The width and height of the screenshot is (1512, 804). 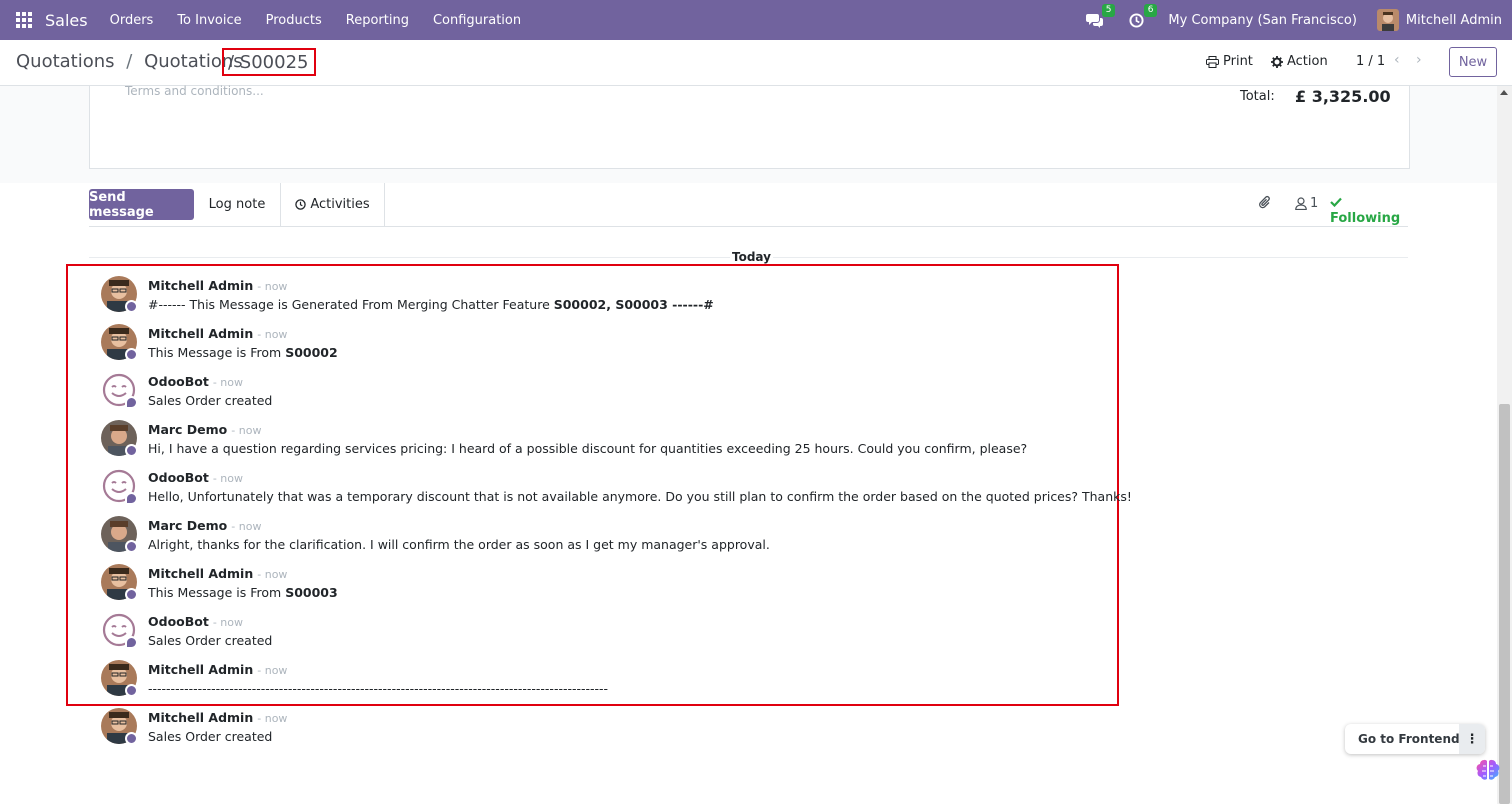 What do you see at coordinates (377, 20) in the screenshot?
I see `menu-reporting: Reporting` at bounding box center [377, 20].